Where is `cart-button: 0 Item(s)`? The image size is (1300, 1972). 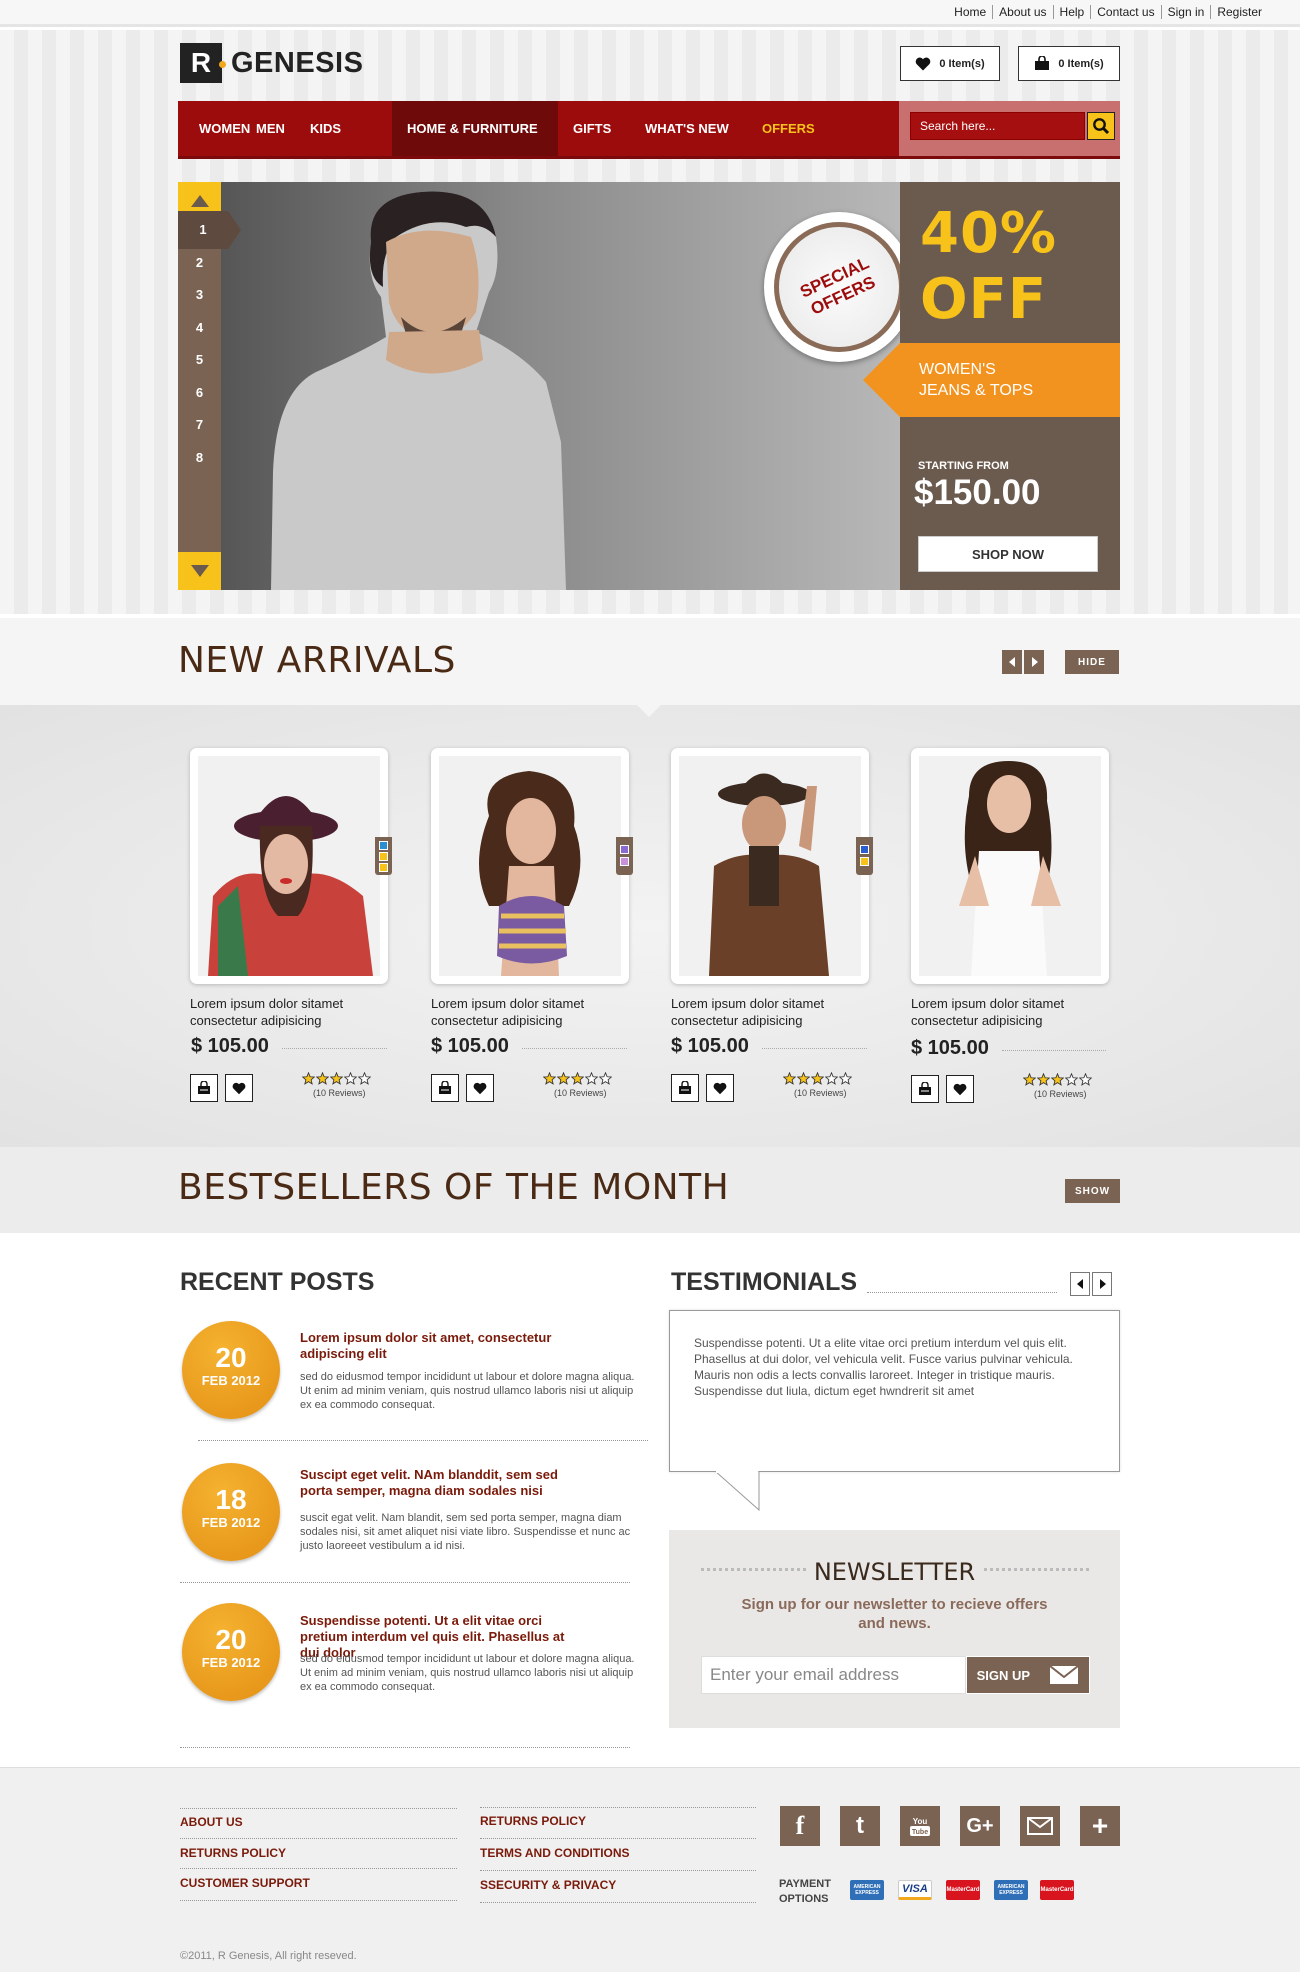
cart-button: 0 Item(s) is located at coordinates (1069, 63).